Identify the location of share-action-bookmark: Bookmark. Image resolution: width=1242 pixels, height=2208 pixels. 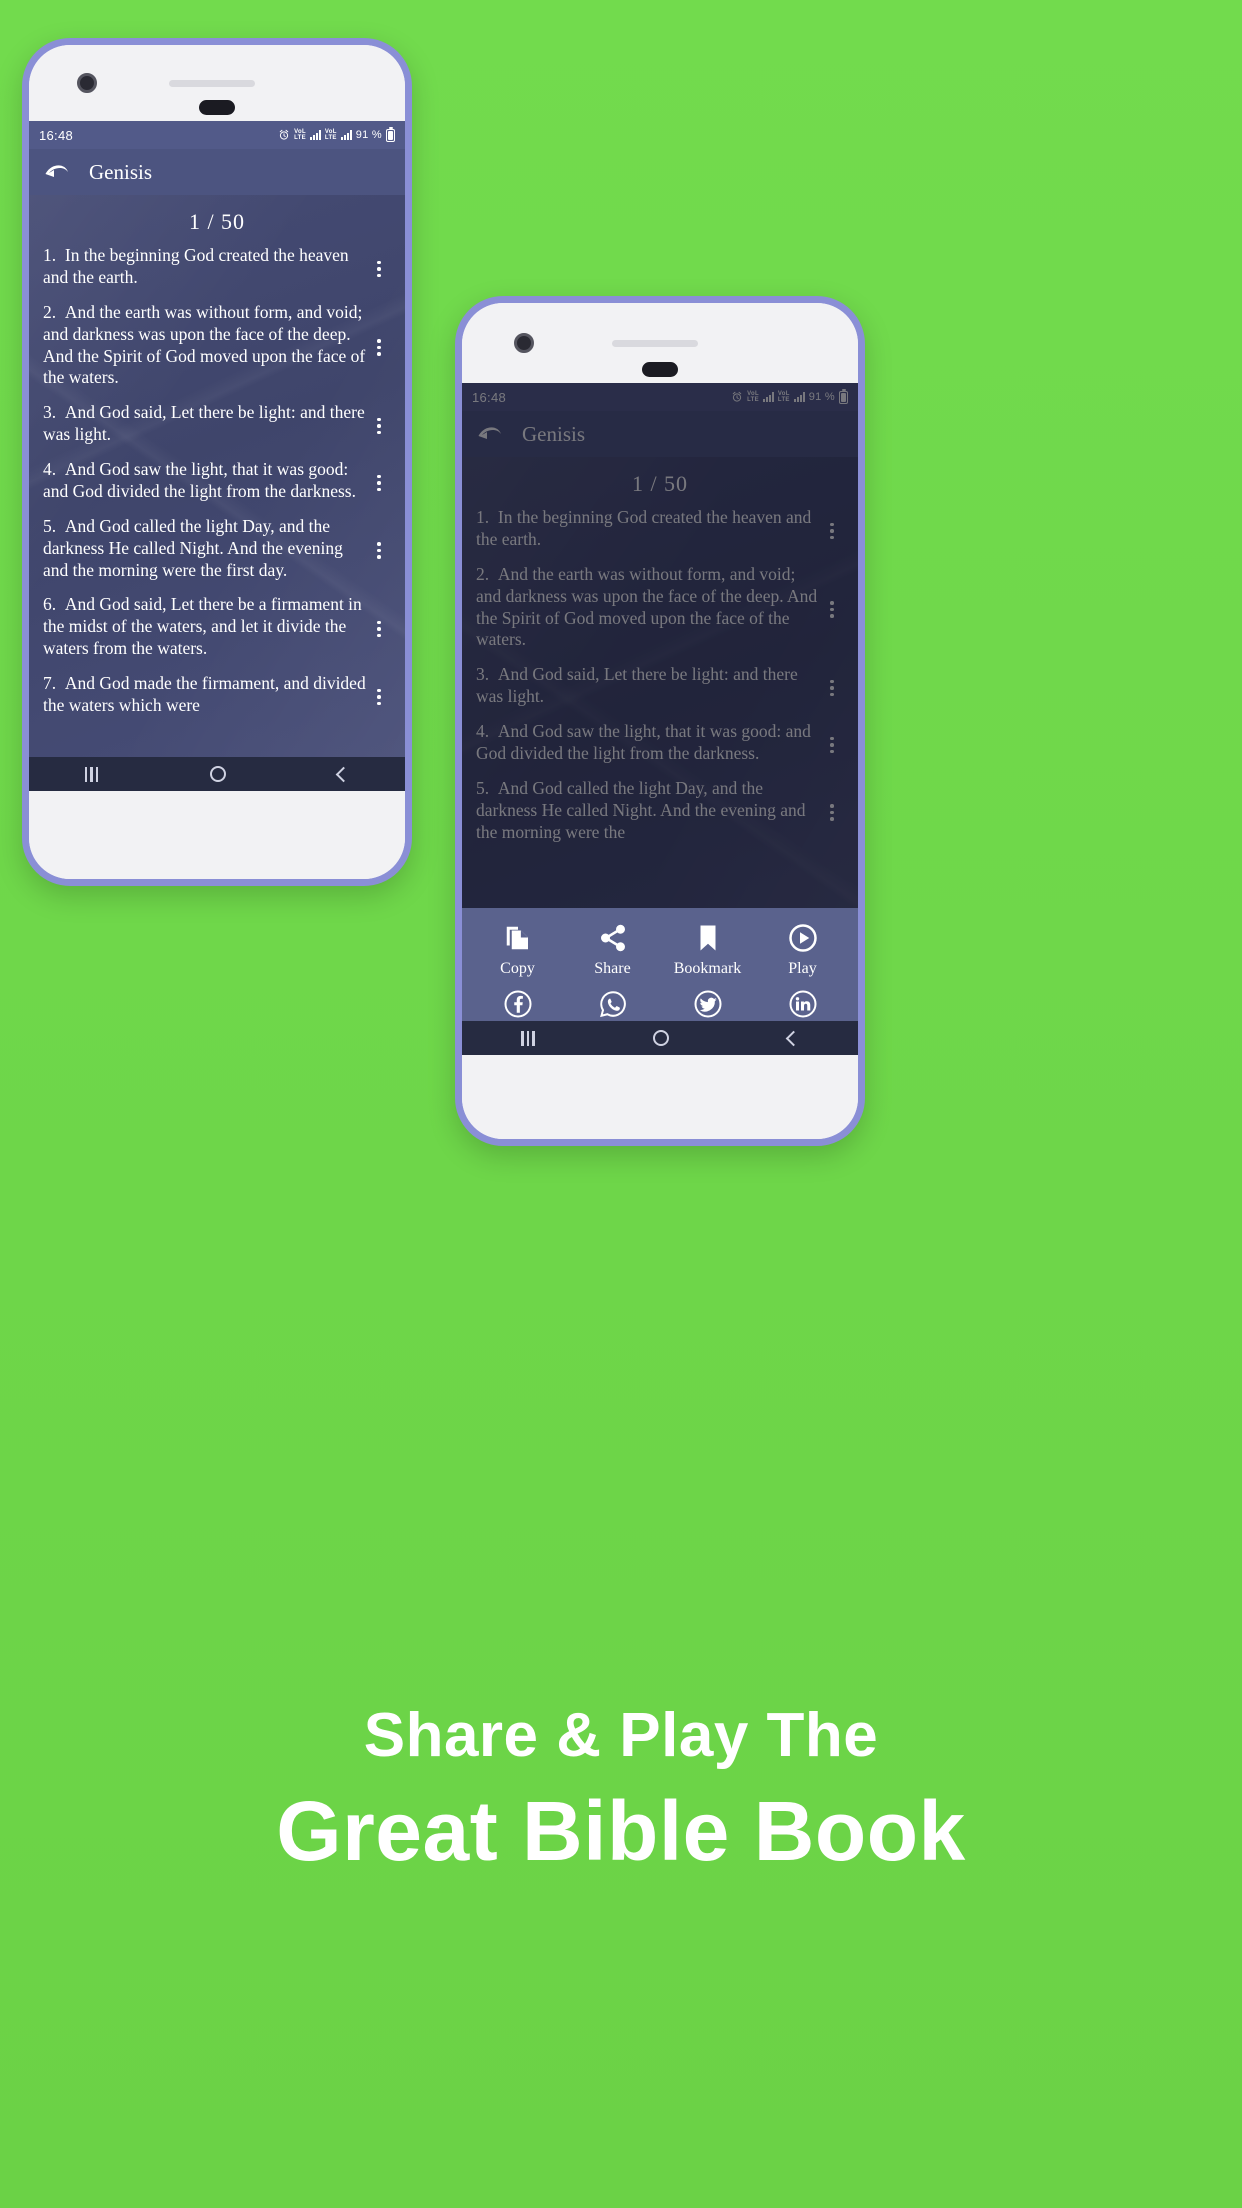
(707, 949).